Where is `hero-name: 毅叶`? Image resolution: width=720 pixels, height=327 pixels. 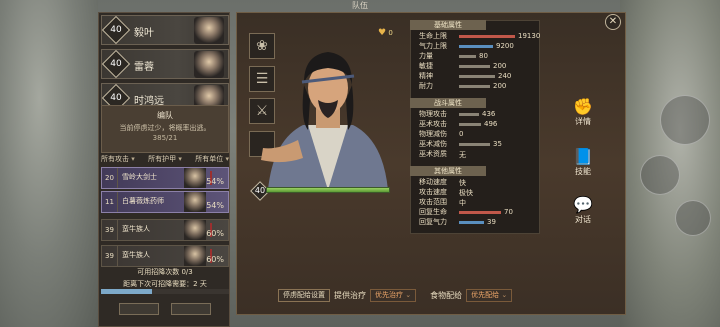
hero-name: 毅叶 is located at coordinates (144, 33).